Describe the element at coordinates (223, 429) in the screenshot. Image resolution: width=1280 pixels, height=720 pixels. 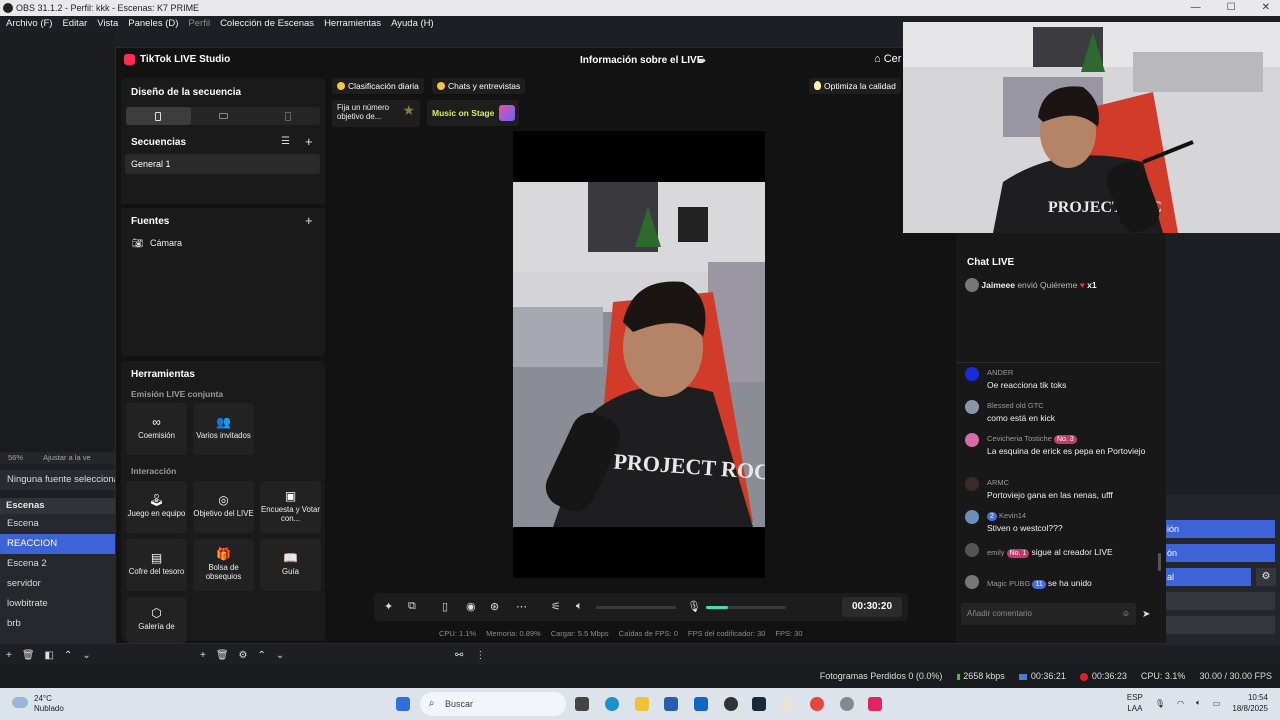
I see `multi-guest-tool: 👥 Varios invitados` at that location.